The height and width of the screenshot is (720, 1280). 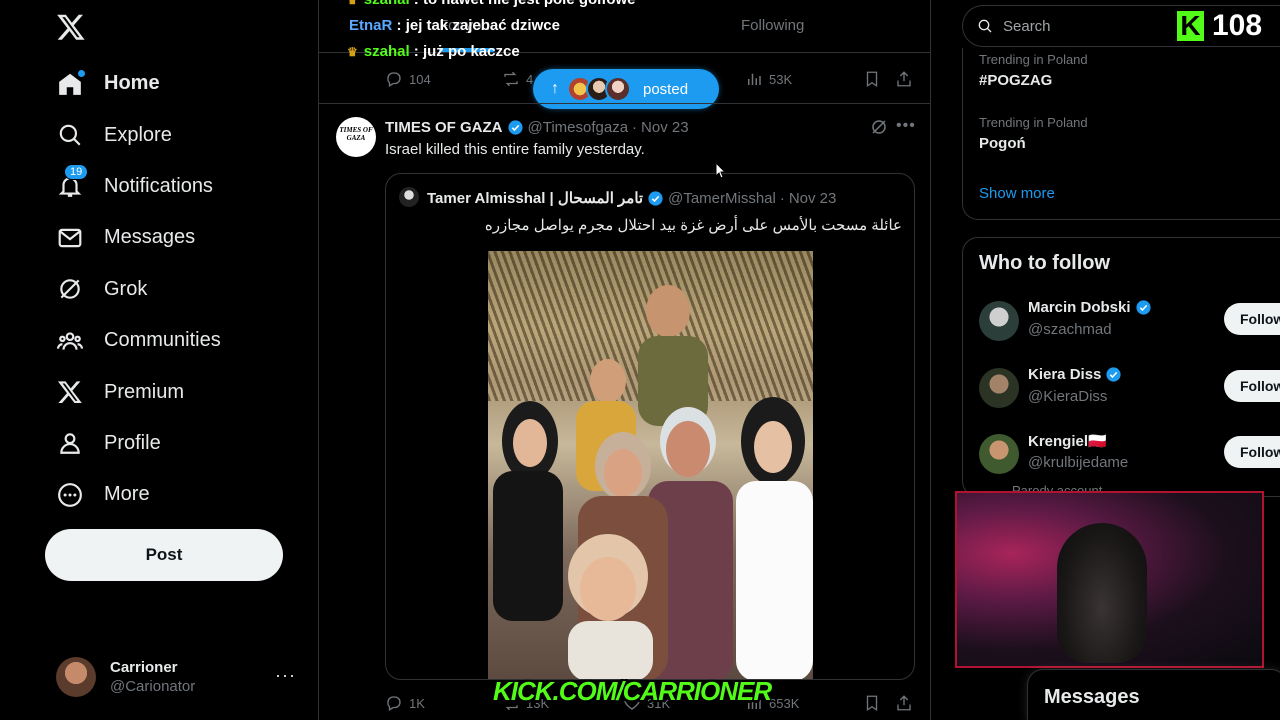 What do you see at coordinates (1045, 263) in the screenshot?
I see `who-to-follow-title: Who to follow` at bounding box center [1045, 263].